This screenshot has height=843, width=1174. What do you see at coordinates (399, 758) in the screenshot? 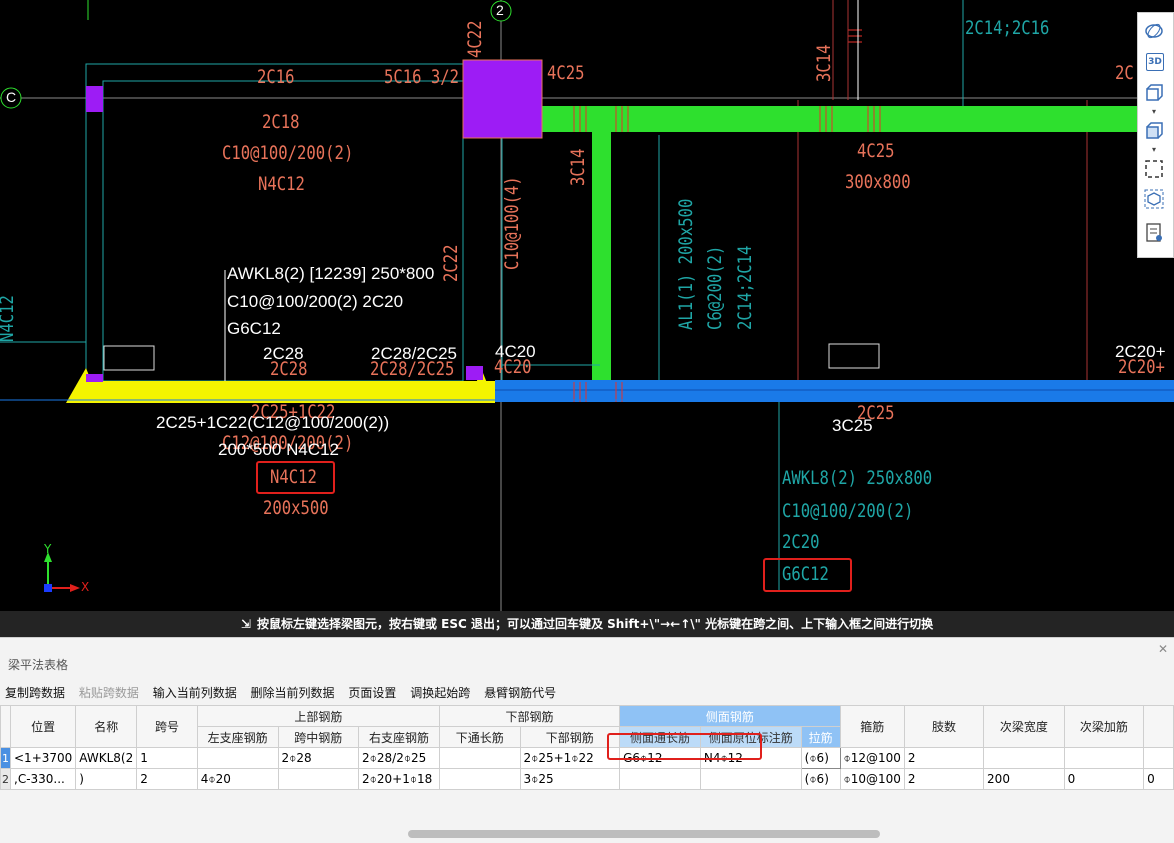
I see `cell-right-support: 2⌽28/2⌽25` at bounding box center [399, 758].